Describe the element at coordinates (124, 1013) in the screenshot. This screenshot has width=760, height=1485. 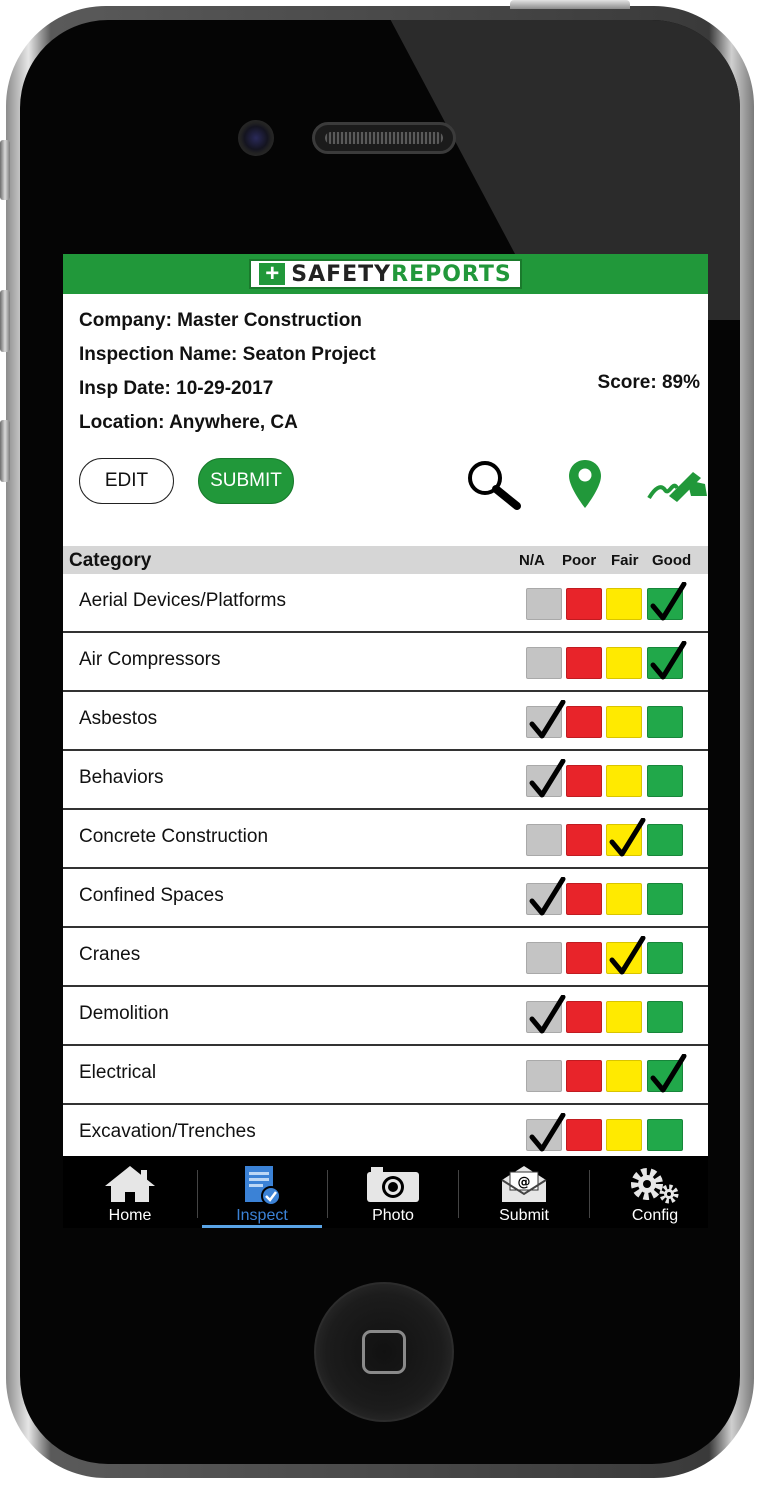
I see `category-label: Demolition` at that location.